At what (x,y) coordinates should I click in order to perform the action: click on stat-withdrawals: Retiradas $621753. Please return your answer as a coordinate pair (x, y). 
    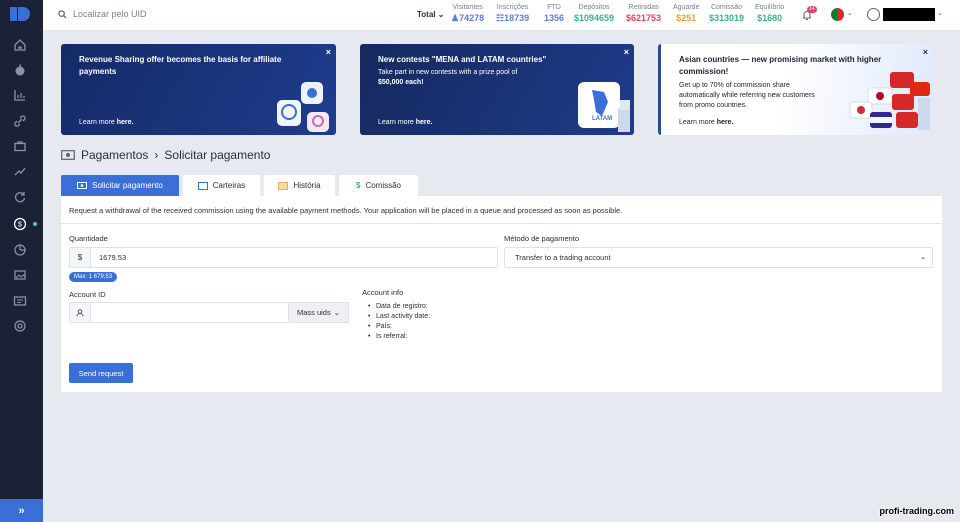
    Looking at the image, I should click on (644, 13).